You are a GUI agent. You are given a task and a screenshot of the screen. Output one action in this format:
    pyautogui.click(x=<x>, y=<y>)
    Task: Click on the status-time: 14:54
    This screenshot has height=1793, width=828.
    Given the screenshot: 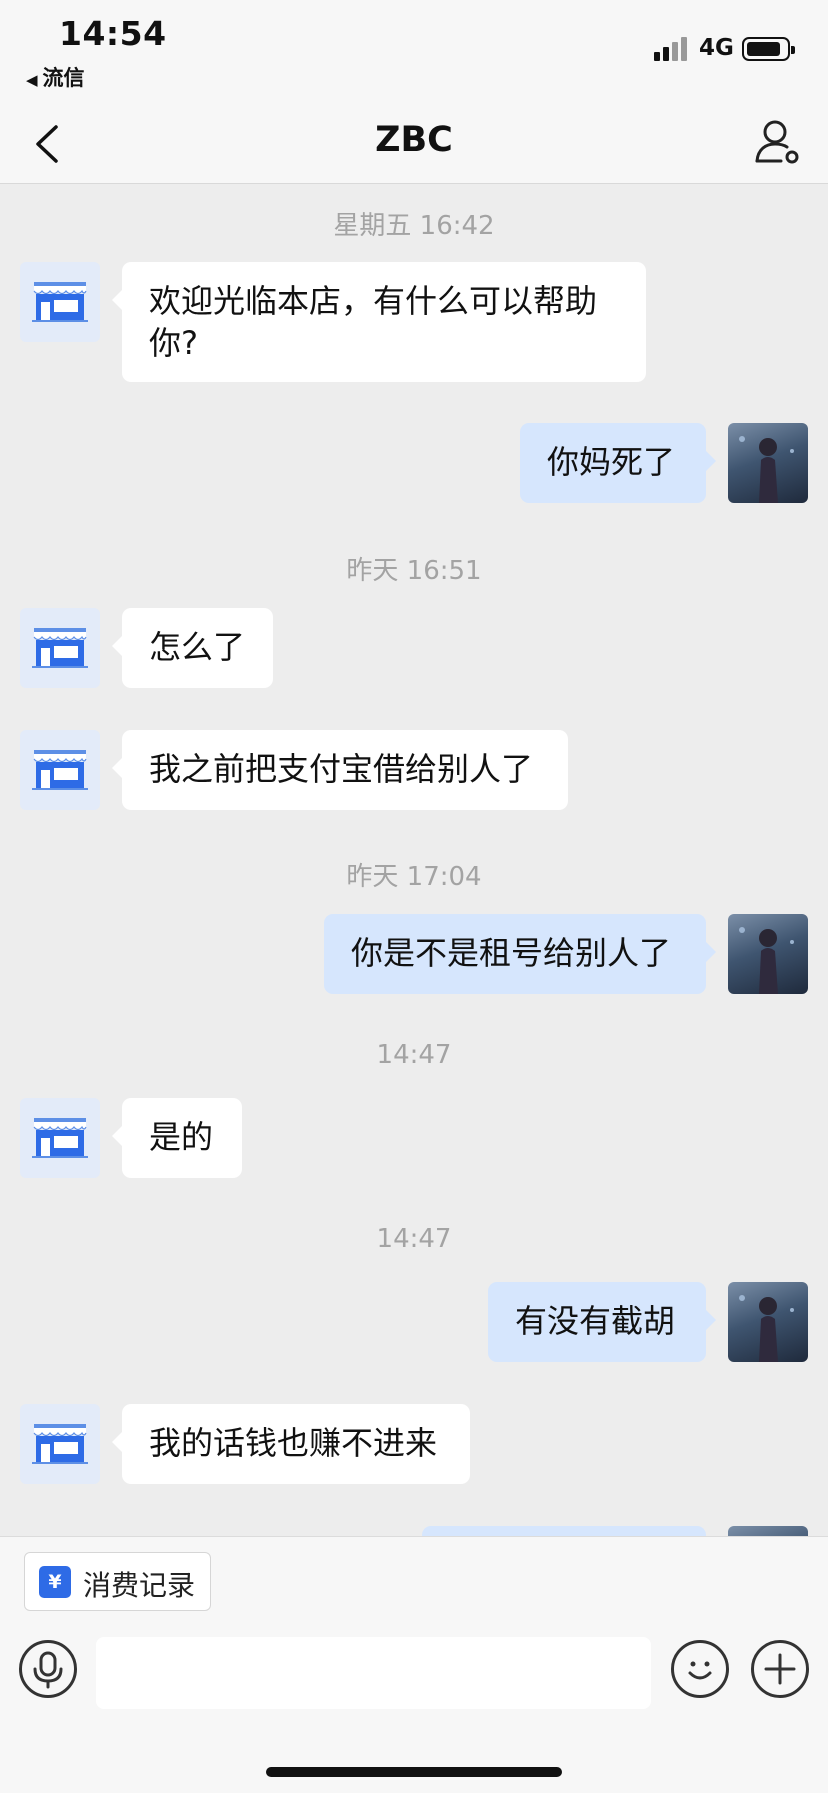 What is the action you would take?
    pyautogui.click(x=113, y=33)
    